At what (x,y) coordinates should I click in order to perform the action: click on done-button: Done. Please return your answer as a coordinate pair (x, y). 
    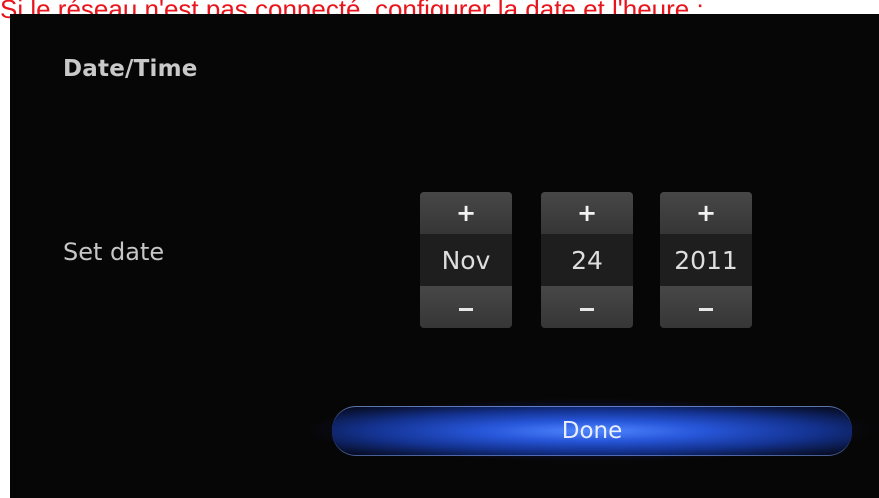
    Looking at the image, I should click on (592, 431).